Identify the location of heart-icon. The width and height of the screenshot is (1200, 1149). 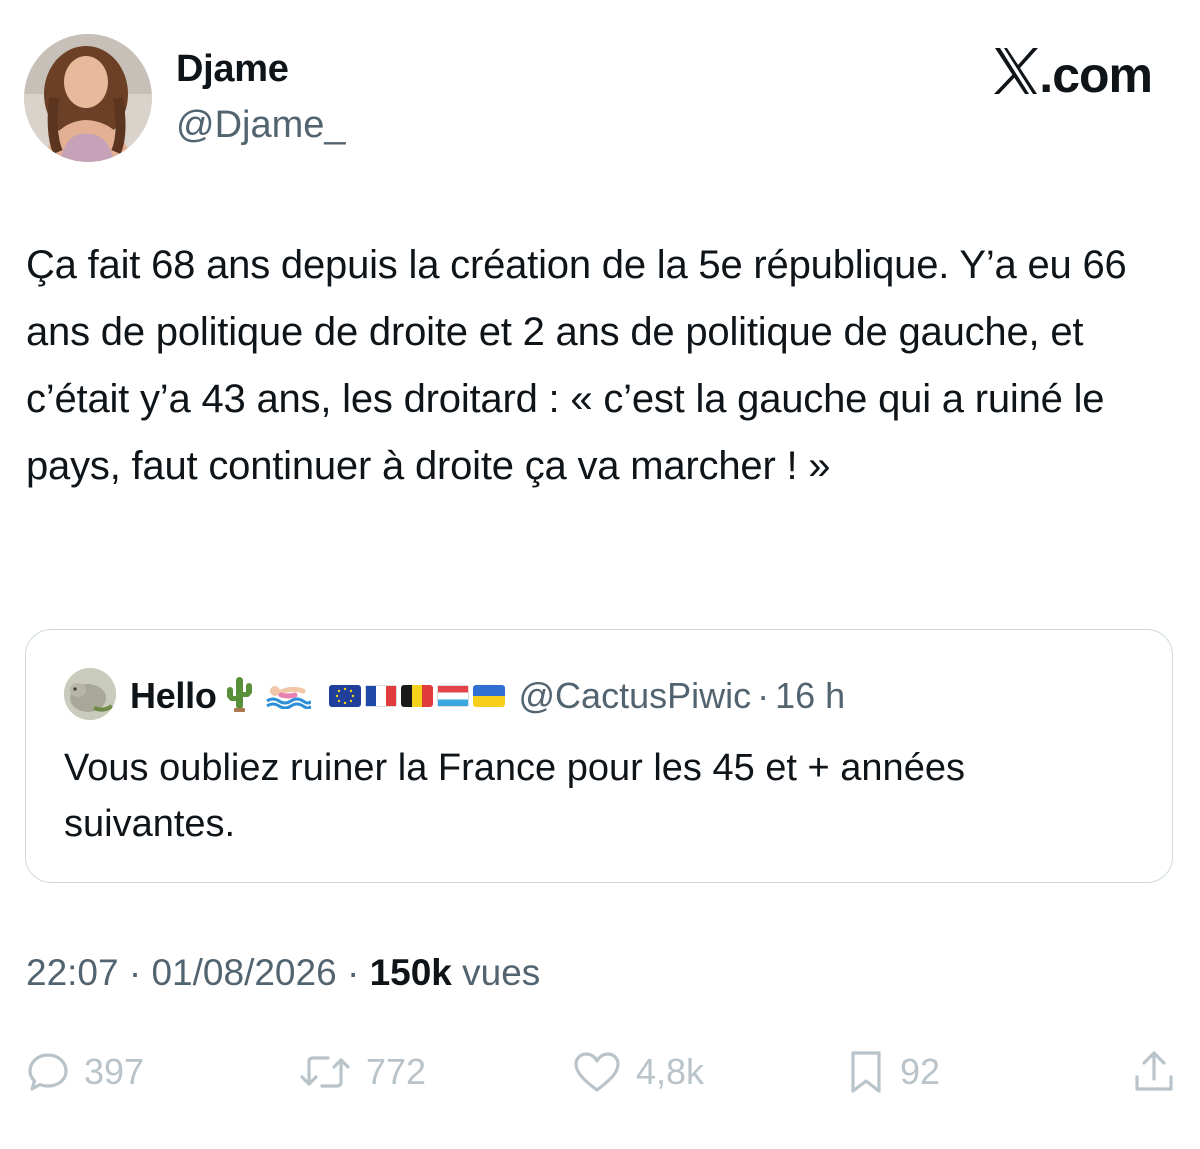
(597, 1072).